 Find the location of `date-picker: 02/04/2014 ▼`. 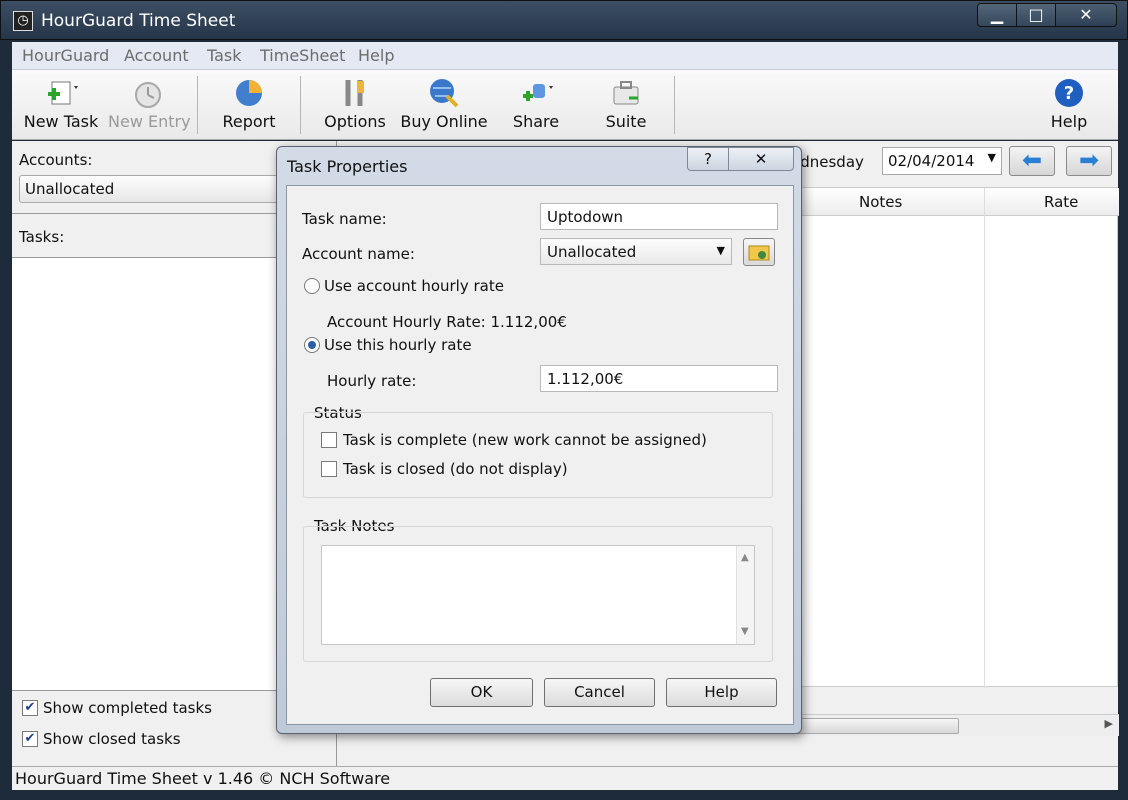

date-picker: 02/04/2014 ▼ is located at coordinates (942, 161).